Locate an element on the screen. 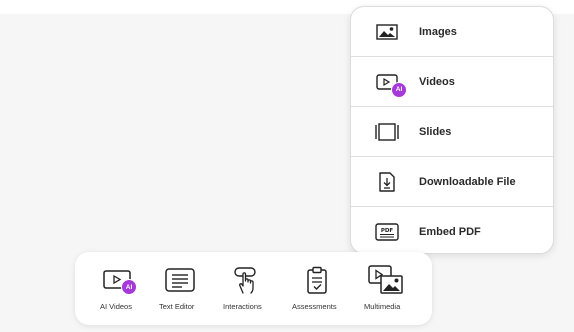  tool-label: Text Editor is located at coordinates (177, 306).